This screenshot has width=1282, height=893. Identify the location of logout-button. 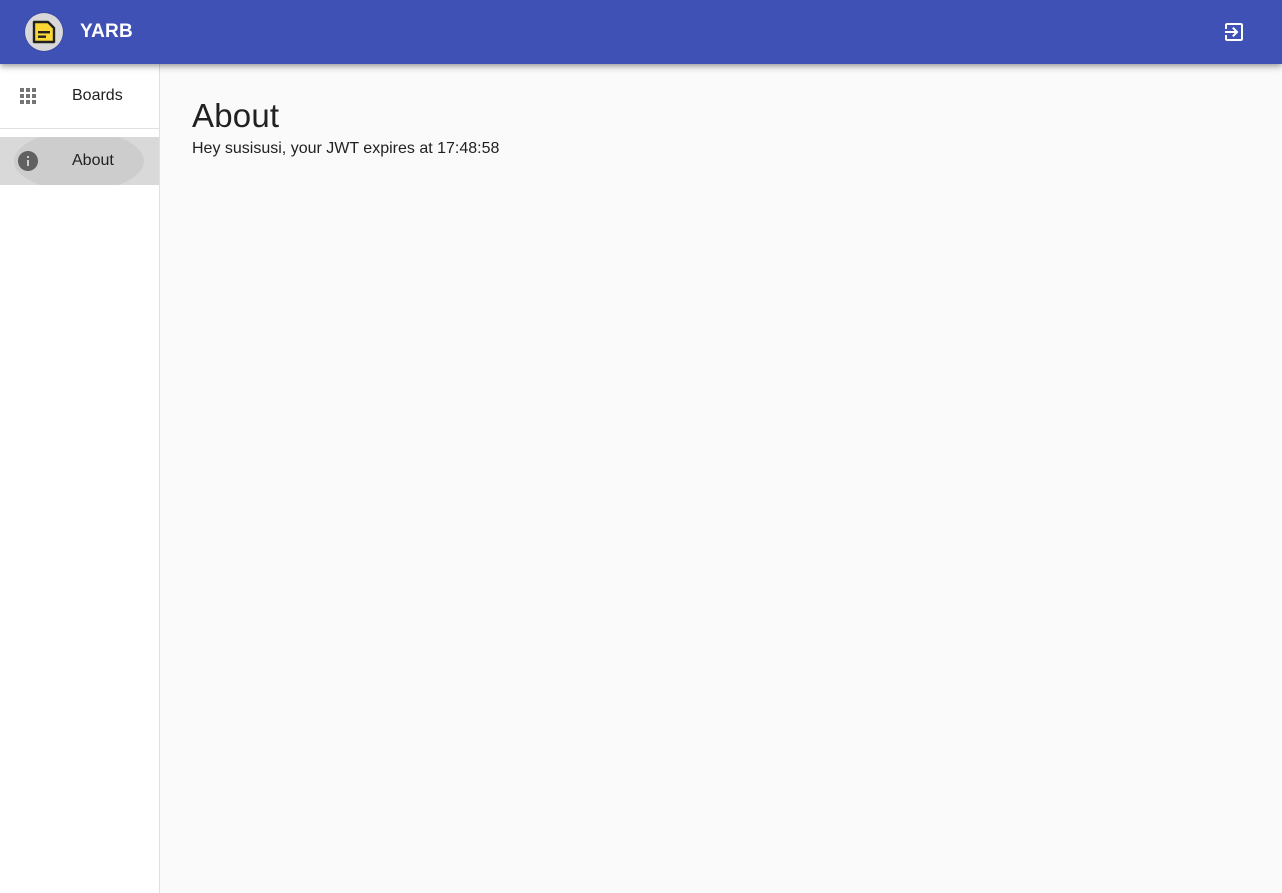
(1234, 32).